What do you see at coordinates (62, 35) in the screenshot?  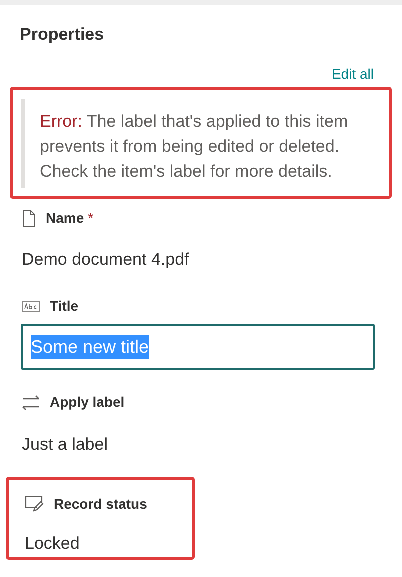 I see `panel-title: Properties` at bounding box center [62, 35].